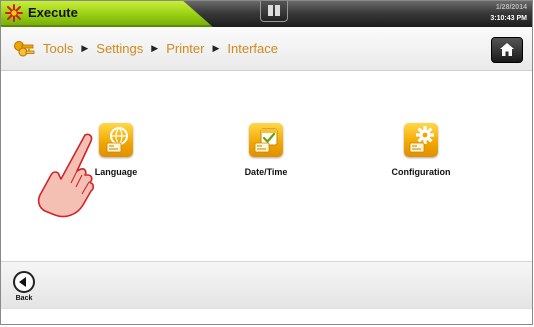  I want to click on tile-date-time: Date/Time, so click(266, 150).